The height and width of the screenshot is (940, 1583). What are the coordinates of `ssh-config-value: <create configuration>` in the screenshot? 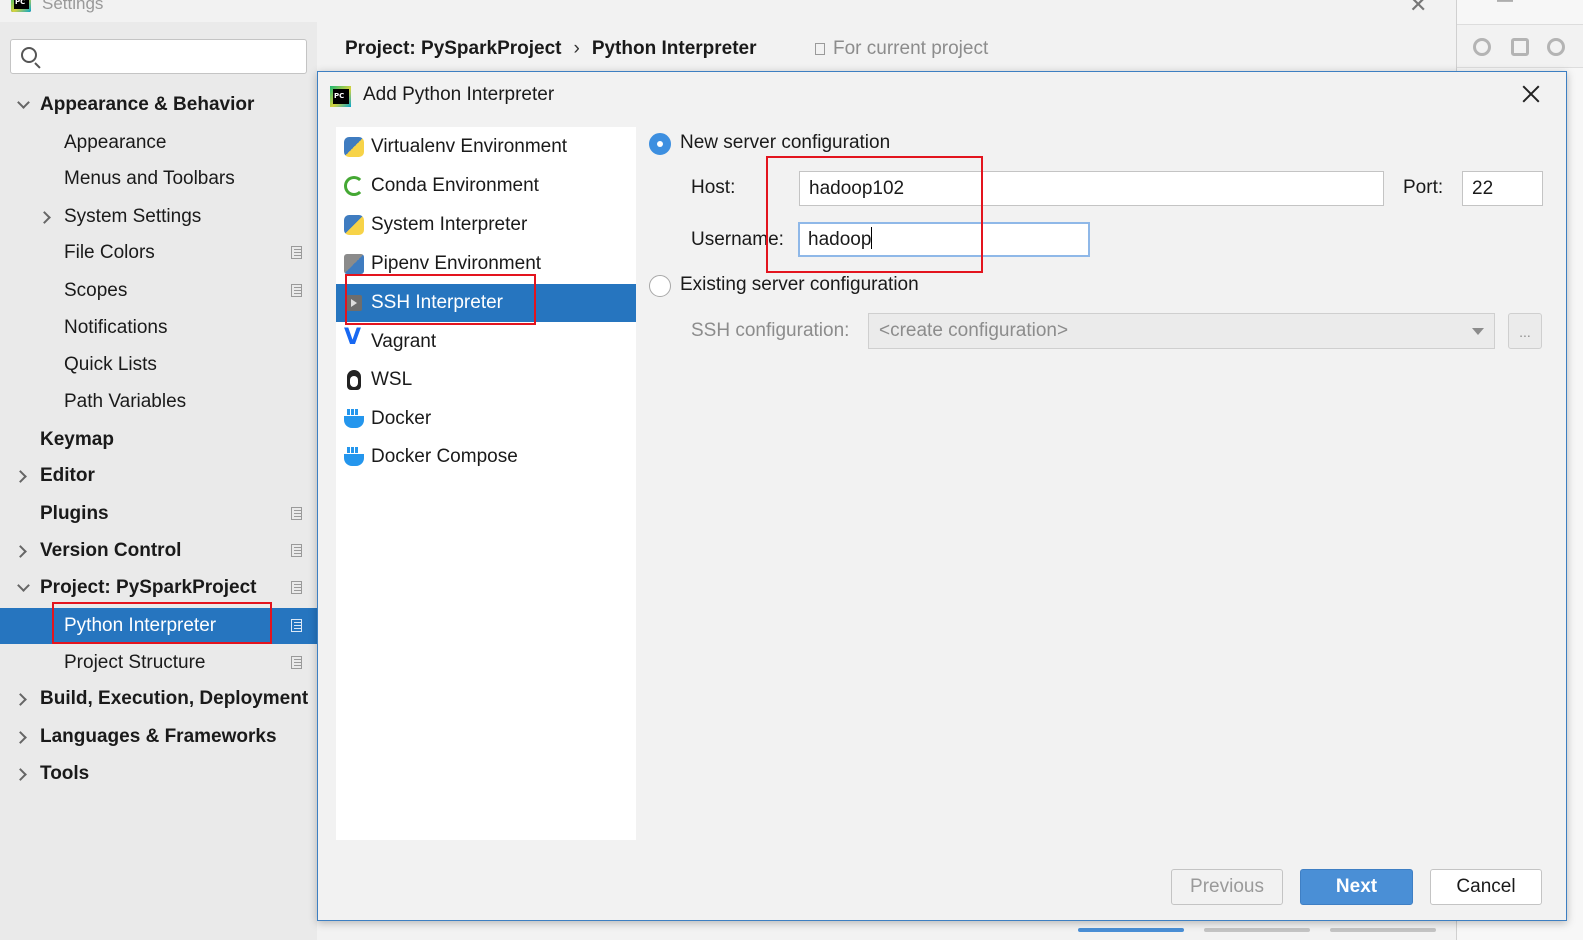 It's located at (974, 330).